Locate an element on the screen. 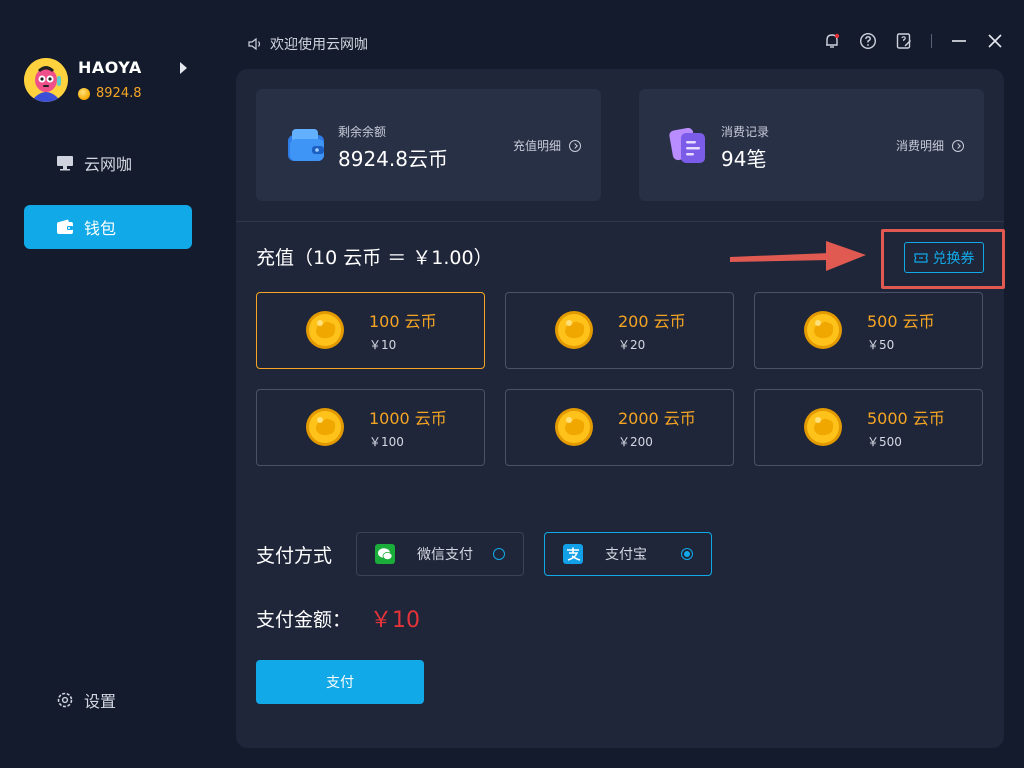  recharge-option-500: 500 云币 ￥50 is located at coordinates (868, 330).